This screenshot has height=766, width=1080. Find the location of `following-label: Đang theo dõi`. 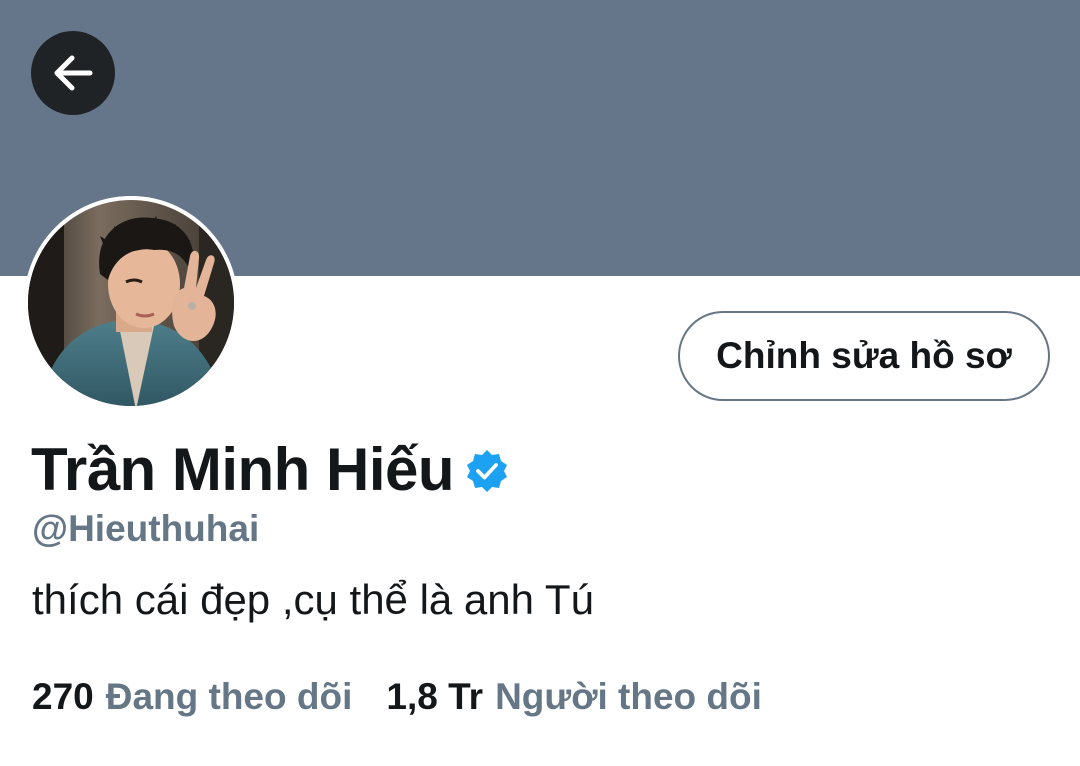

following-label: Đang theo dõi is located at coordinates (229, 696).